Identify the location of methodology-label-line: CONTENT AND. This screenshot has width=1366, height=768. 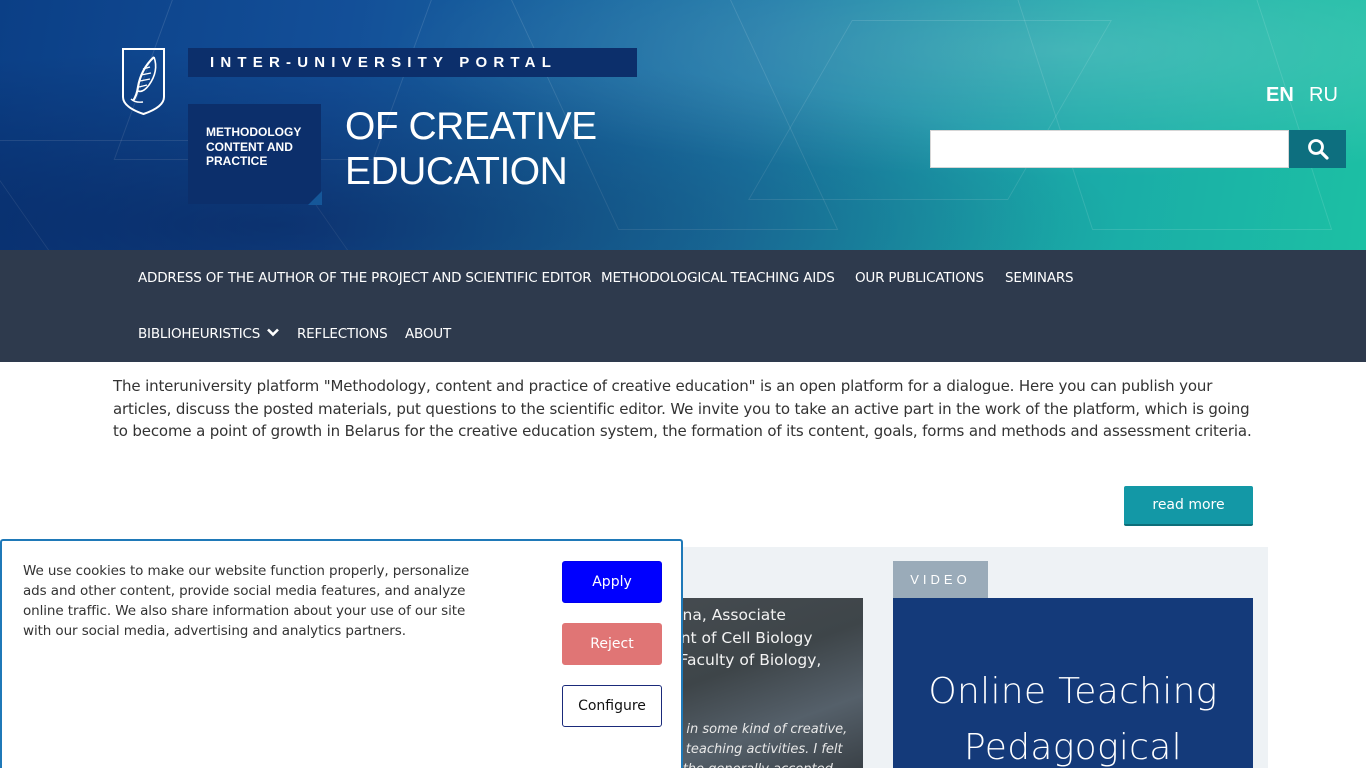
(249, 146).